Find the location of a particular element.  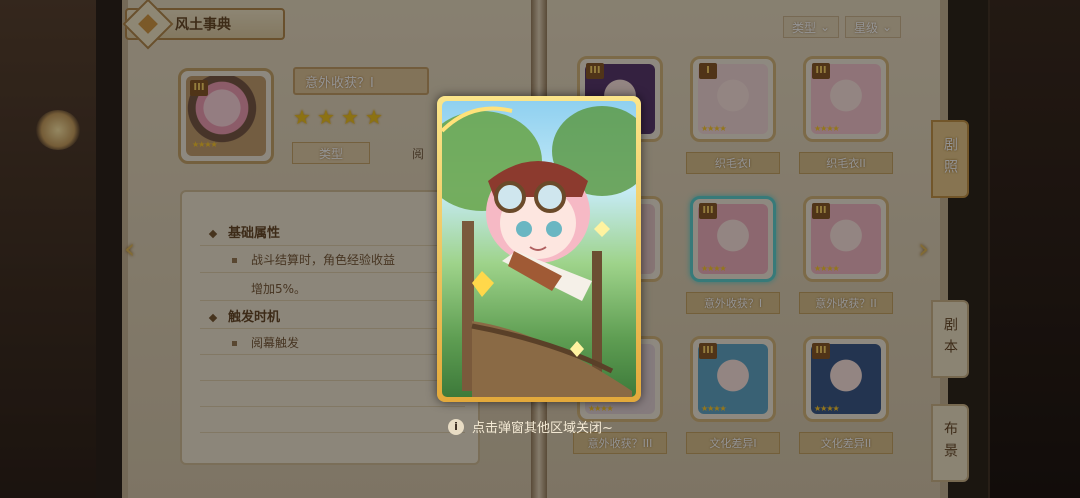

close-hint-text: 点击弹窗其他区域关闭~ is located at coordinates (542, 428).